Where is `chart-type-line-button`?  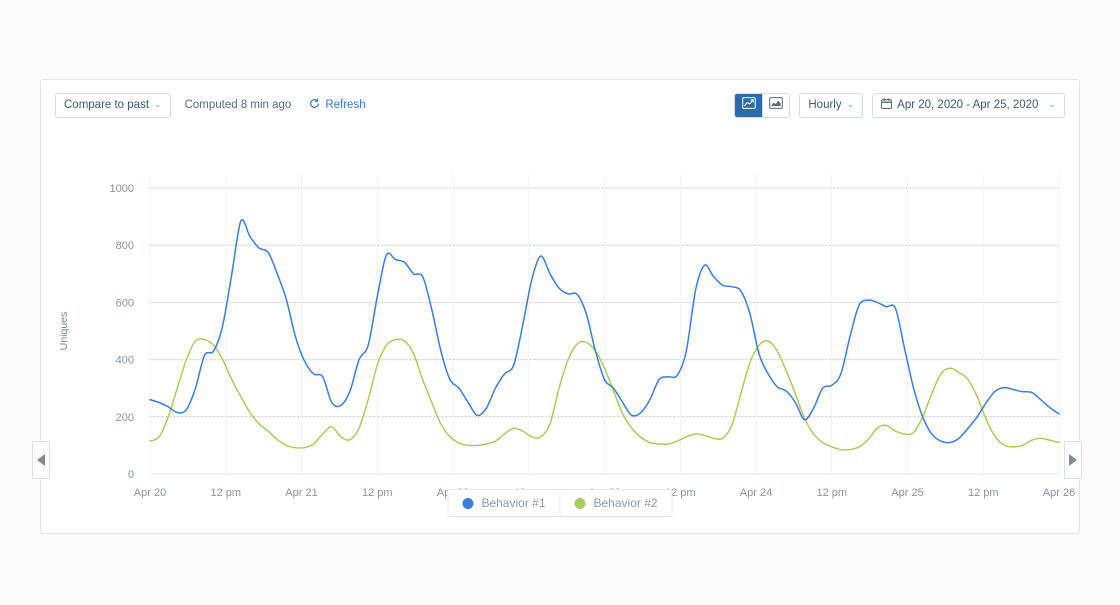
chart-type-line-button is located at coordinates (749, 105).